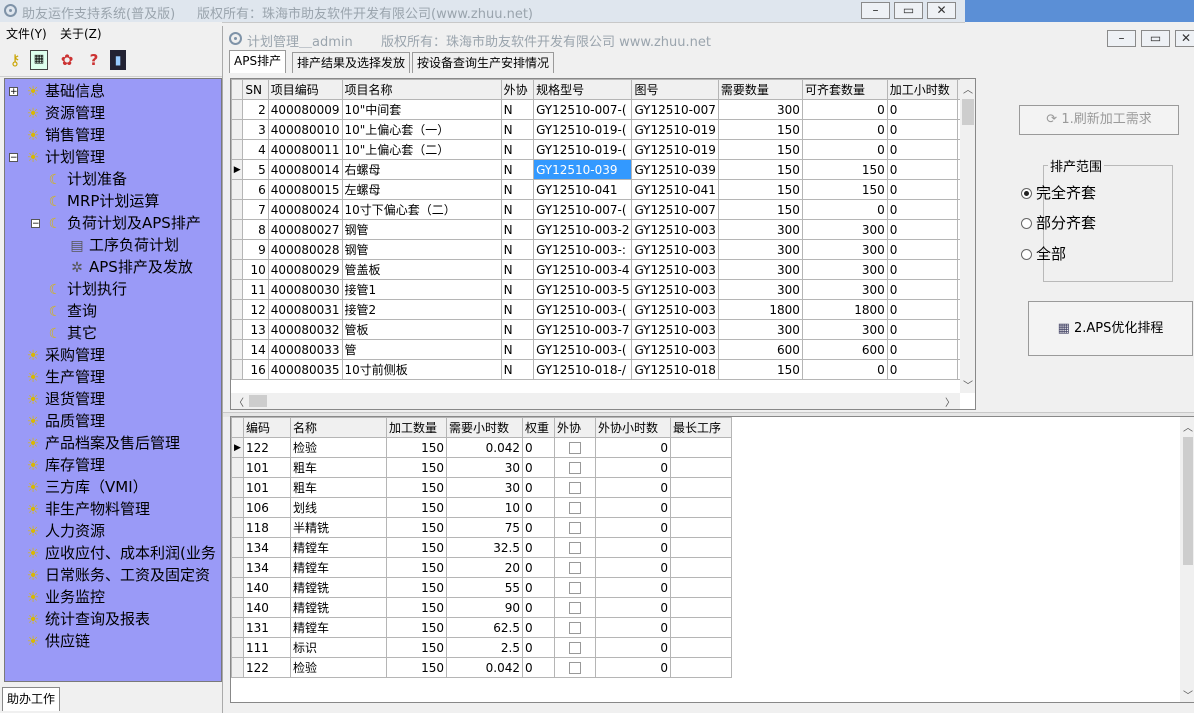  I want to click on aps-optimize-button: ▦ 2.APS优化排程, so click(1110, 328).